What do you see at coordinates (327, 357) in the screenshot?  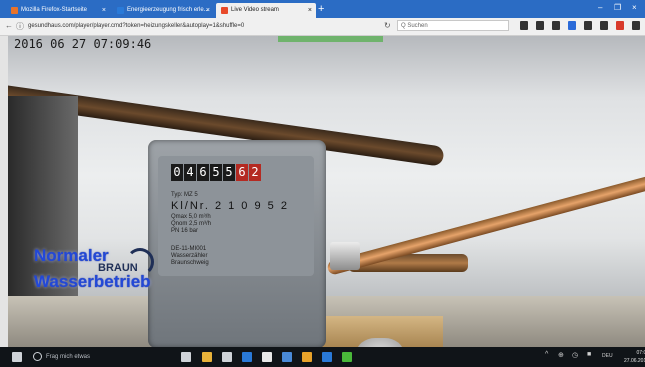 I see `firefox-taskbar-icon` at bounding box center [327, 357].